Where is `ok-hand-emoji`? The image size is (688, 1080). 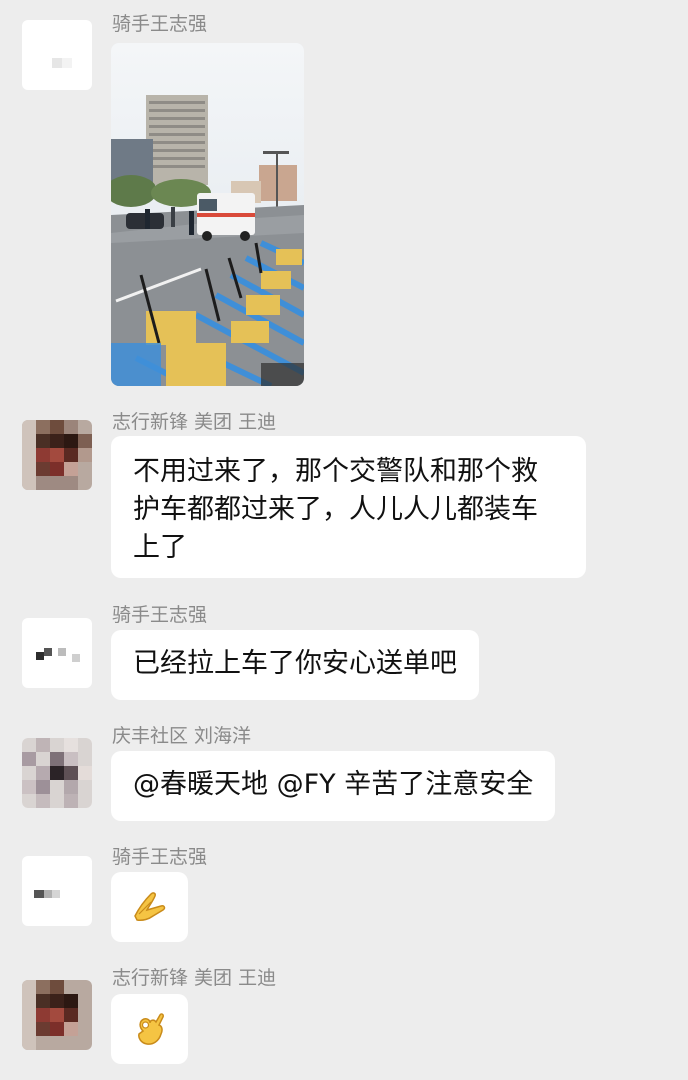
ok-hand-emoji is located at coordinates (150, 1029).